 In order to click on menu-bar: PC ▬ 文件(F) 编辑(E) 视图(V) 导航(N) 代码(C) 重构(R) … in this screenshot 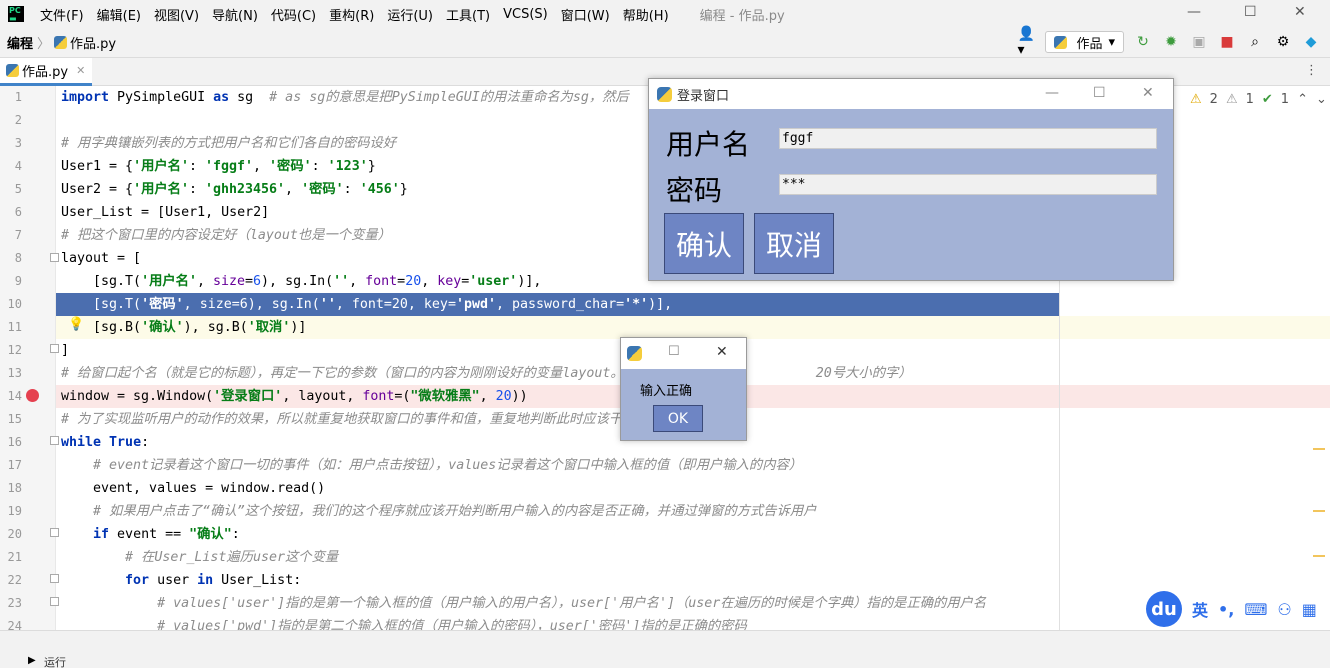, I will do `click(665, 14)`.